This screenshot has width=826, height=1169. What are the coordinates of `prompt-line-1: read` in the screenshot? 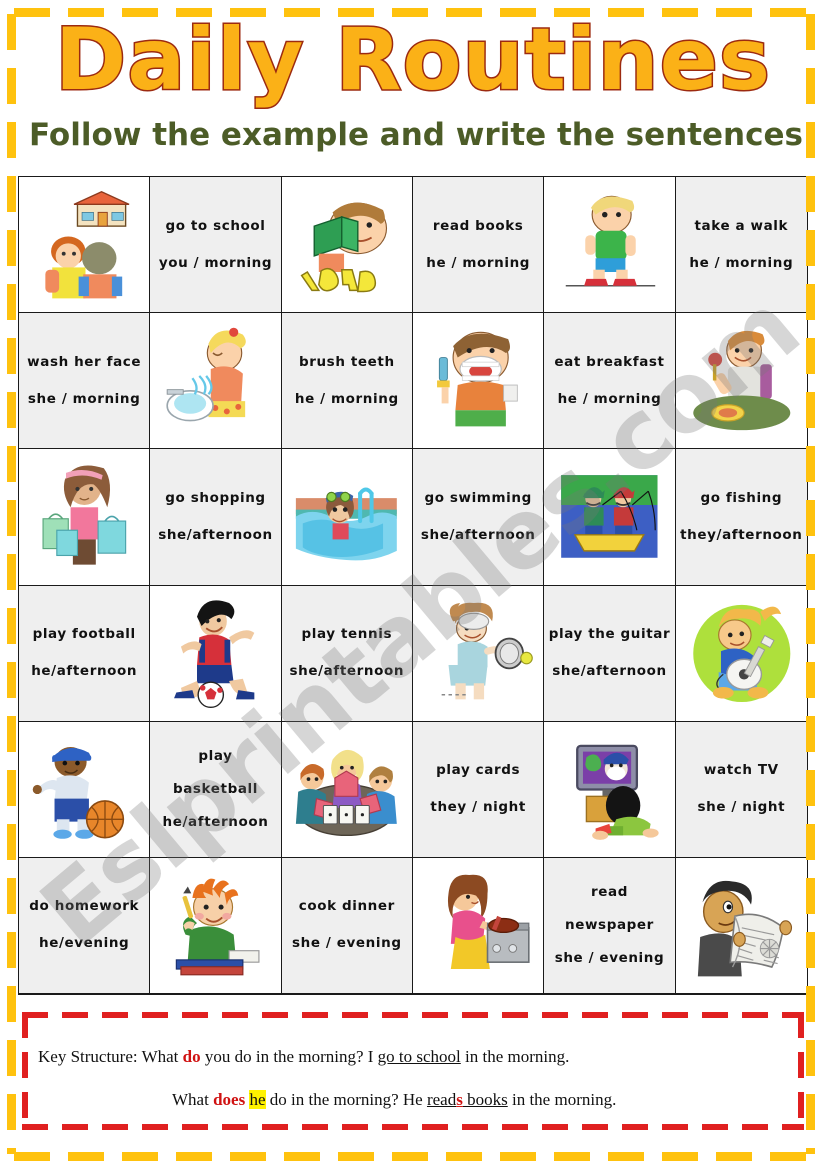 It's located at (609, 891).